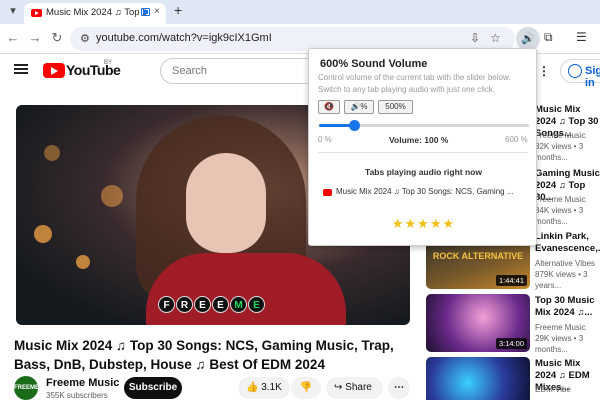 The width and height of the screenshot is (600, 400). I want to click on forward-icon: →, so click(35, 37).